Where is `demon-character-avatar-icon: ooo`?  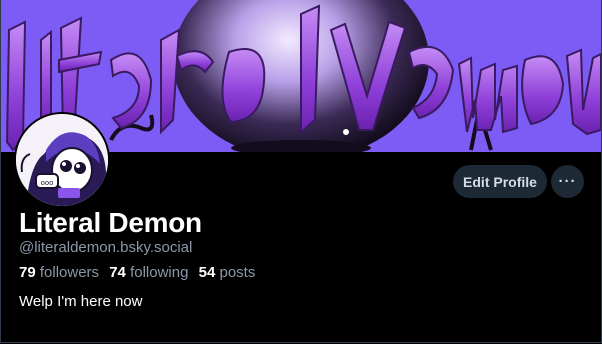 demon-character-avatar-icon: ooo is located at coordinates (62, 160).